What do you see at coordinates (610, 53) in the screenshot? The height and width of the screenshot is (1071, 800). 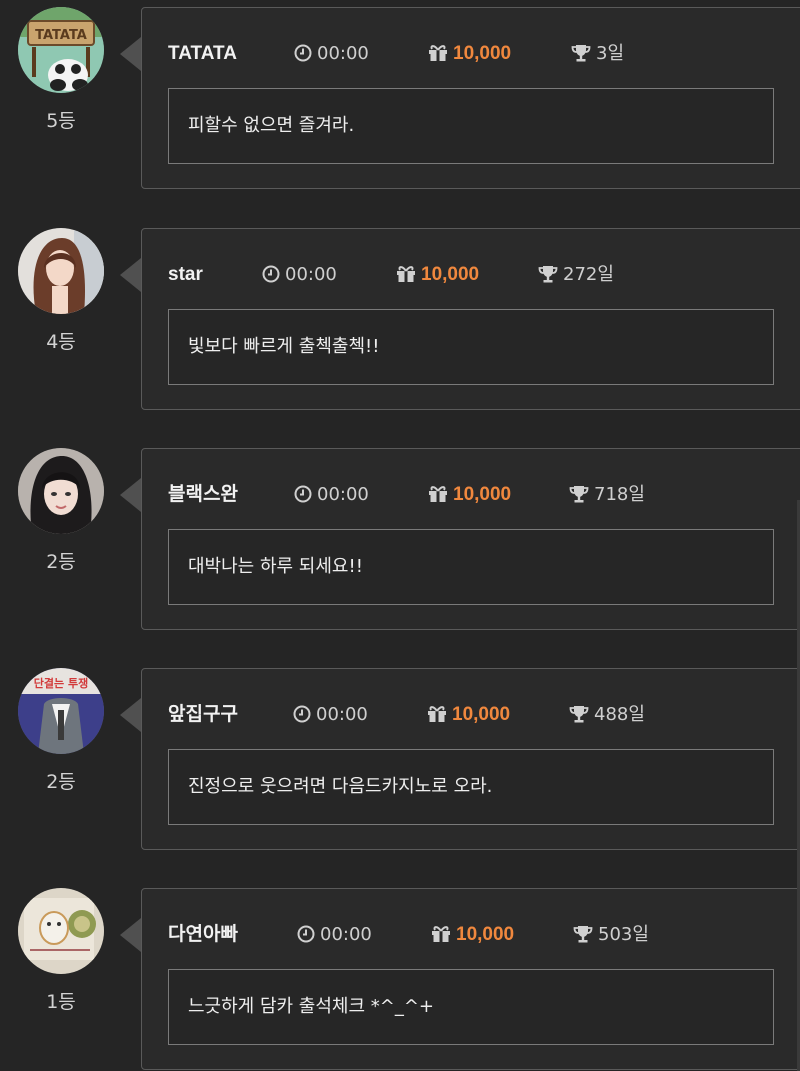 I see `days-value: 3일` at bounding box center [610, 53].